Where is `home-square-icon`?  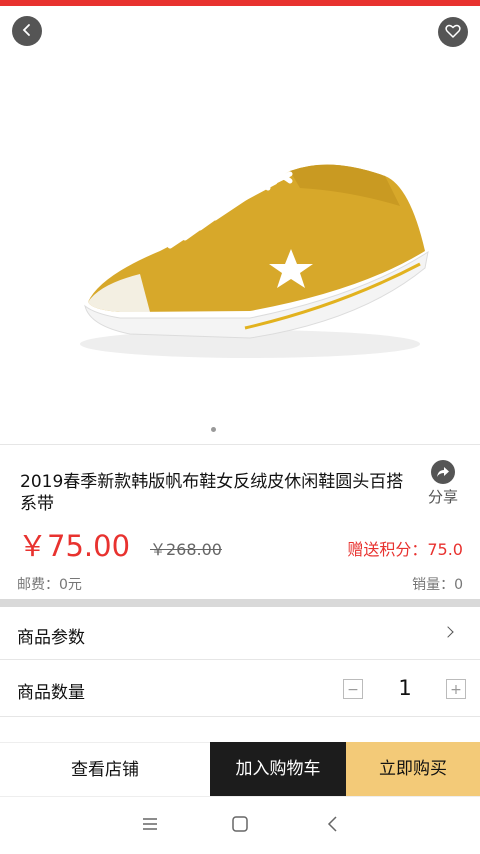 home-square-icon is located at coordinates (240, 826).